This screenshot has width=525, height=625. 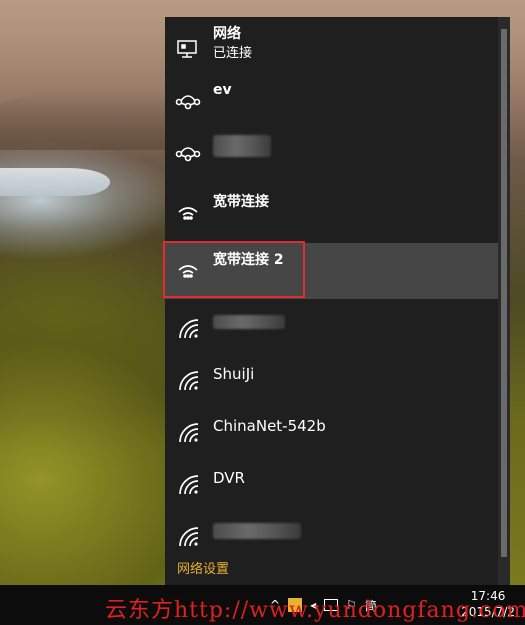 What do you see at coordinates (331, 491) in the screenshot?
I see `network-item-dvr: DVR` at bounding box center [331, 491].